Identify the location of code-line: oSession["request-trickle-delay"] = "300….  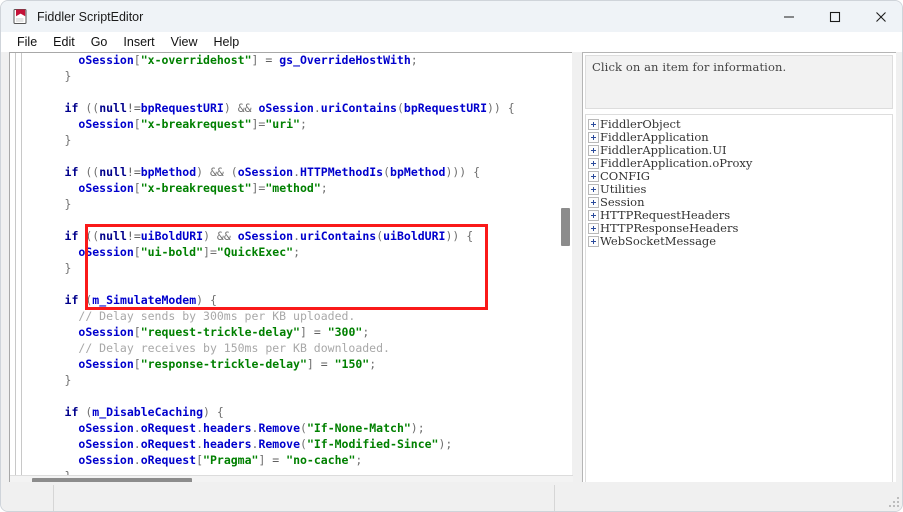
(224, 332).